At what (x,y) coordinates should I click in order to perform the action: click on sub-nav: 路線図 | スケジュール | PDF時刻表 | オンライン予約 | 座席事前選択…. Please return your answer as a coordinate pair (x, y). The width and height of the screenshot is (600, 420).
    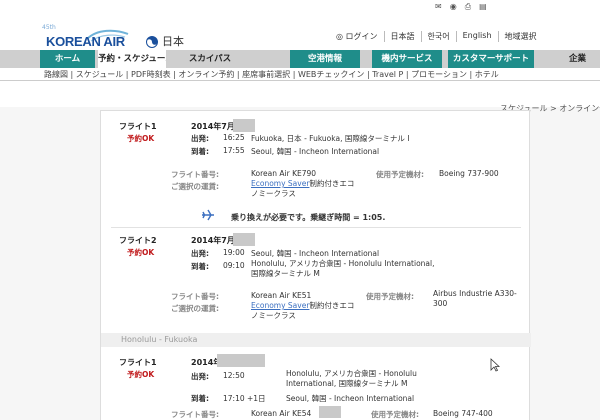
    Looking at the image, I should click on (300, 74).